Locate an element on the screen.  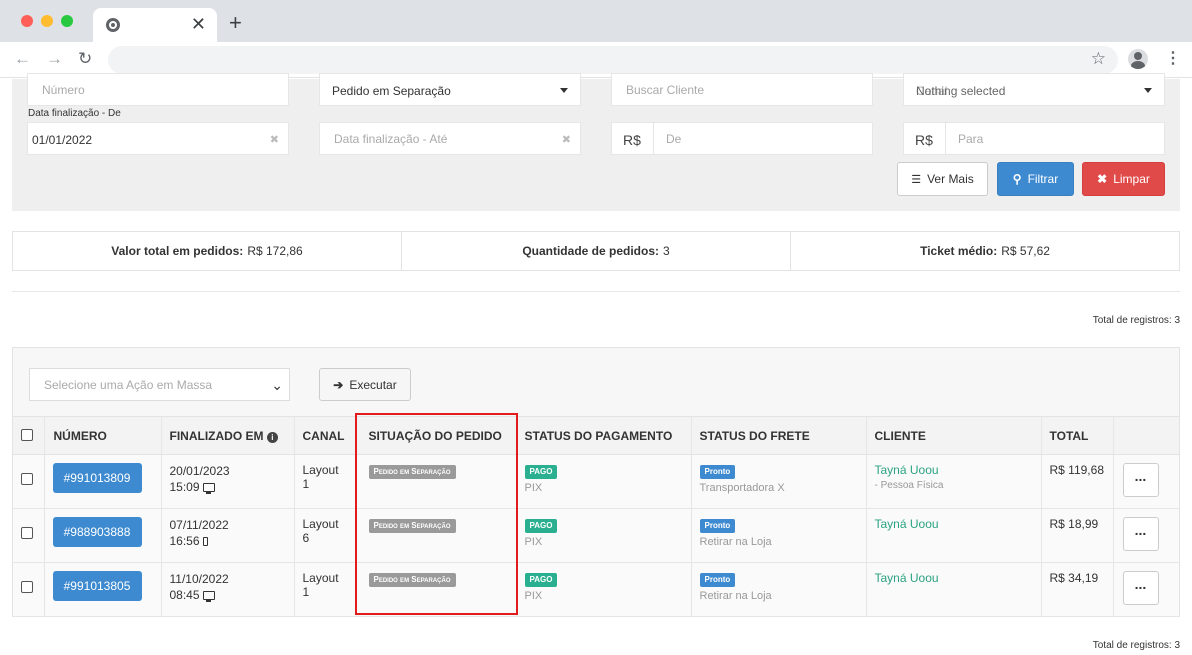
row-select-cell is located at coordinates (29, 481).